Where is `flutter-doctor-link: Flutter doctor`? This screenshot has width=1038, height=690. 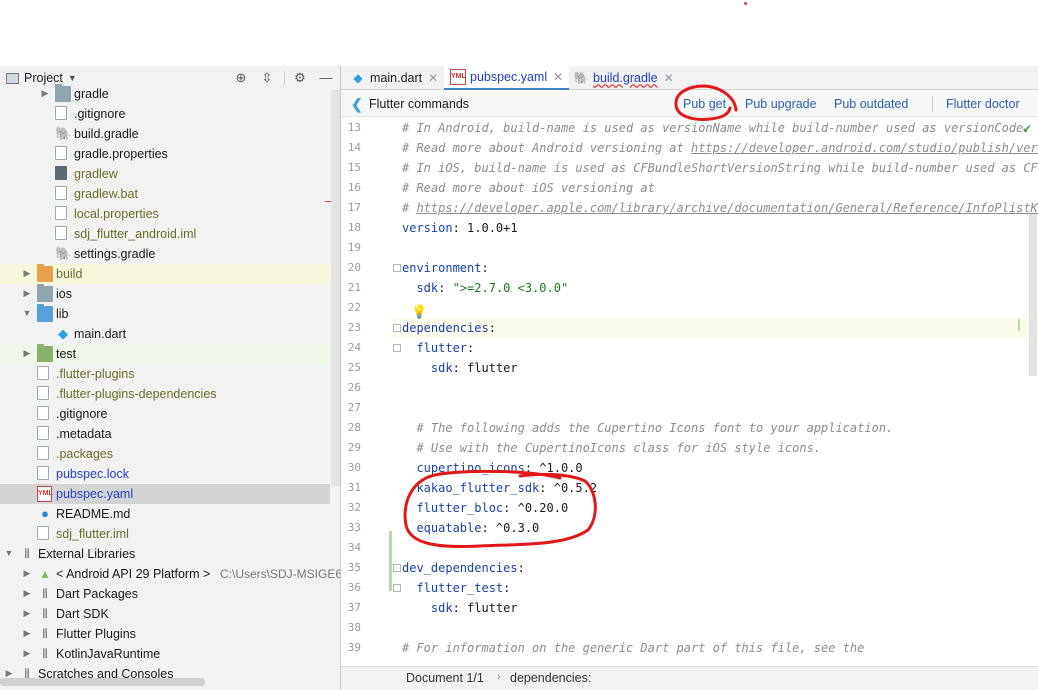 flutter-doctor-link: Flutter doctor is located at coordinates (983, 104).